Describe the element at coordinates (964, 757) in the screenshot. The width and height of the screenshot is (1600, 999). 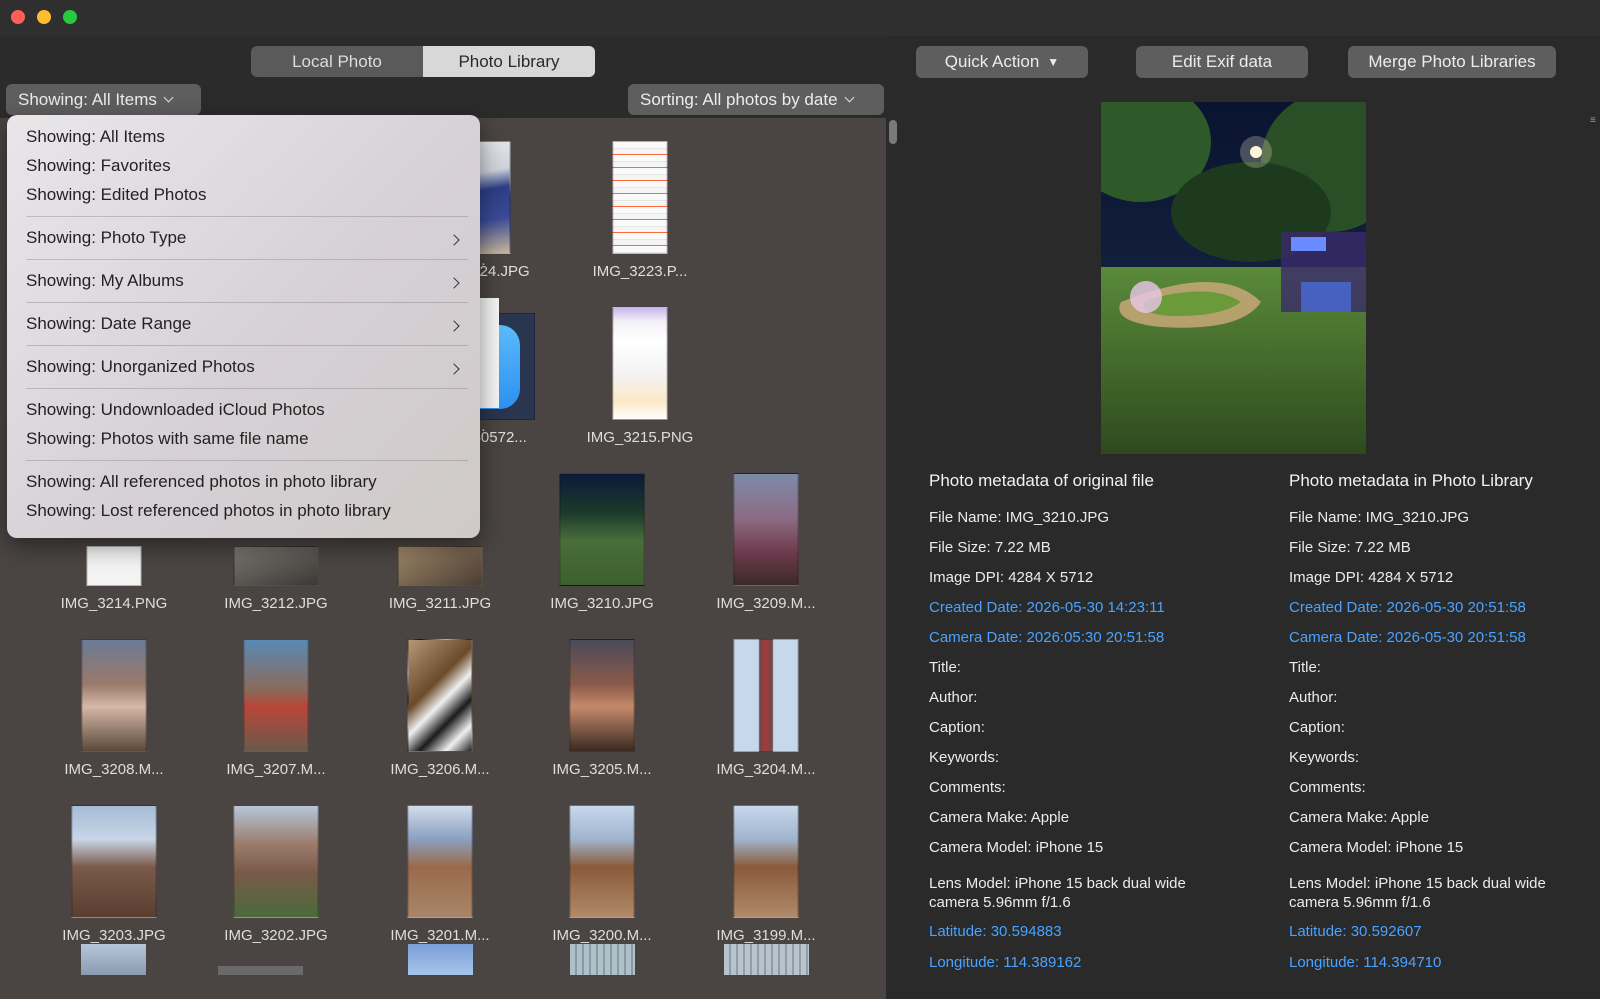
I see `original-keywords: Keywords:` at that location.